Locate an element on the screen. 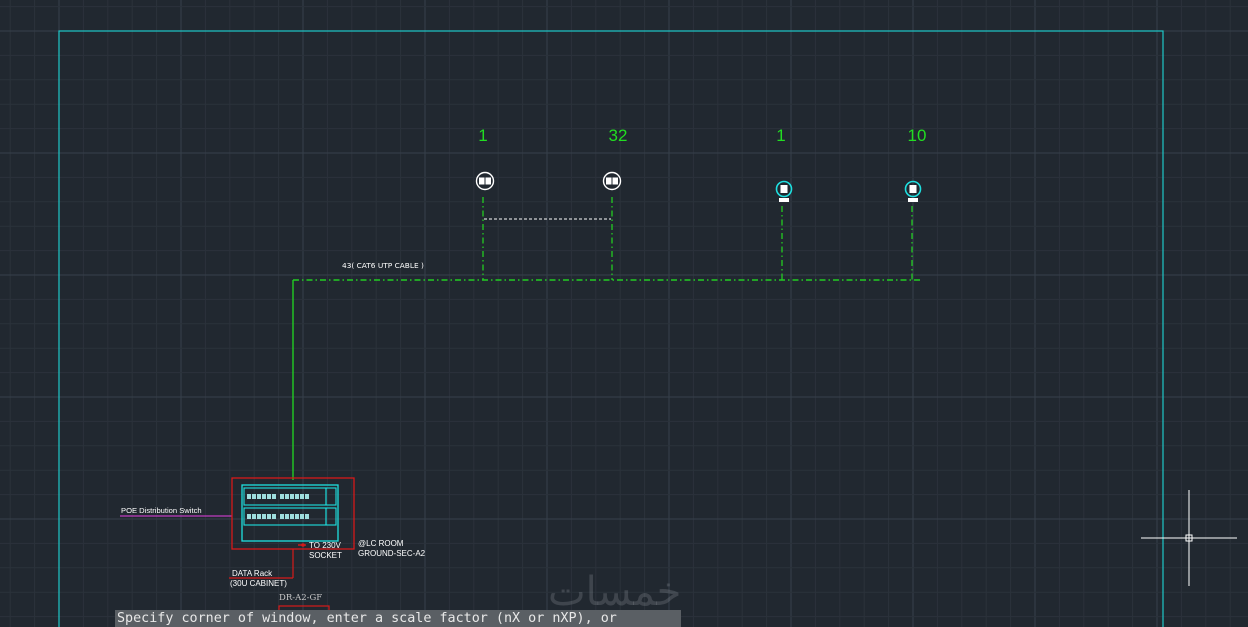 Image resolution: width=1248 pixels, height=627 pixels. cable-label: 43( CAT6 UTP CABLE ) is located at coordinates (383, 265).